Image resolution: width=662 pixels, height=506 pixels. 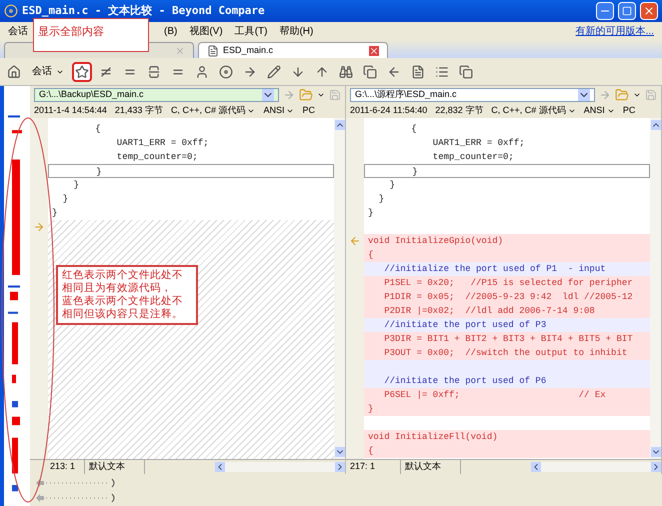 What do you see at coordinates (346, 71) in the screenshot?
I see `binoculars-icon` at bounding box center [346, 71].